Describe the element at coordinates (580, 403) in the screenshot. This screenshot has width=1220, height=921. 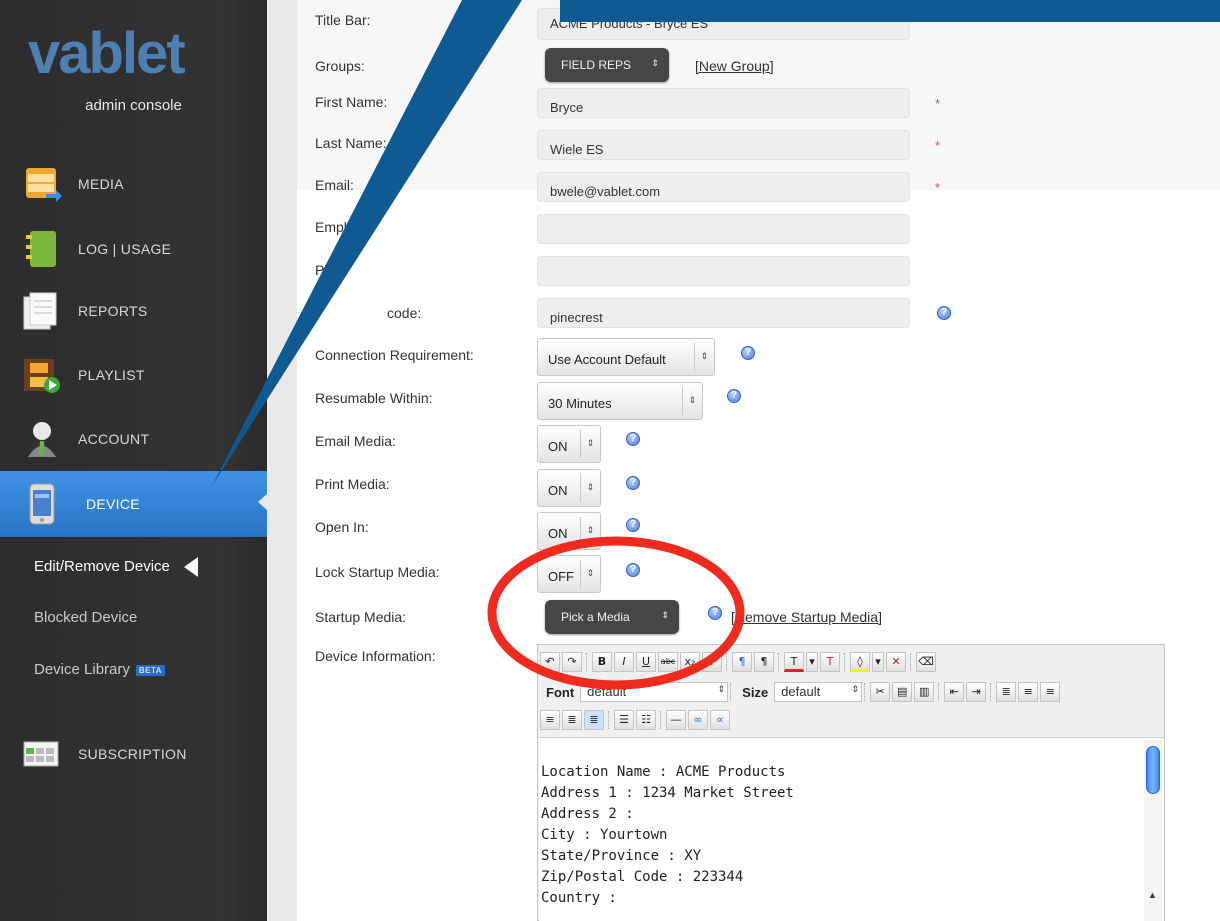
I see `select-value: 30 Minutes` at that location.